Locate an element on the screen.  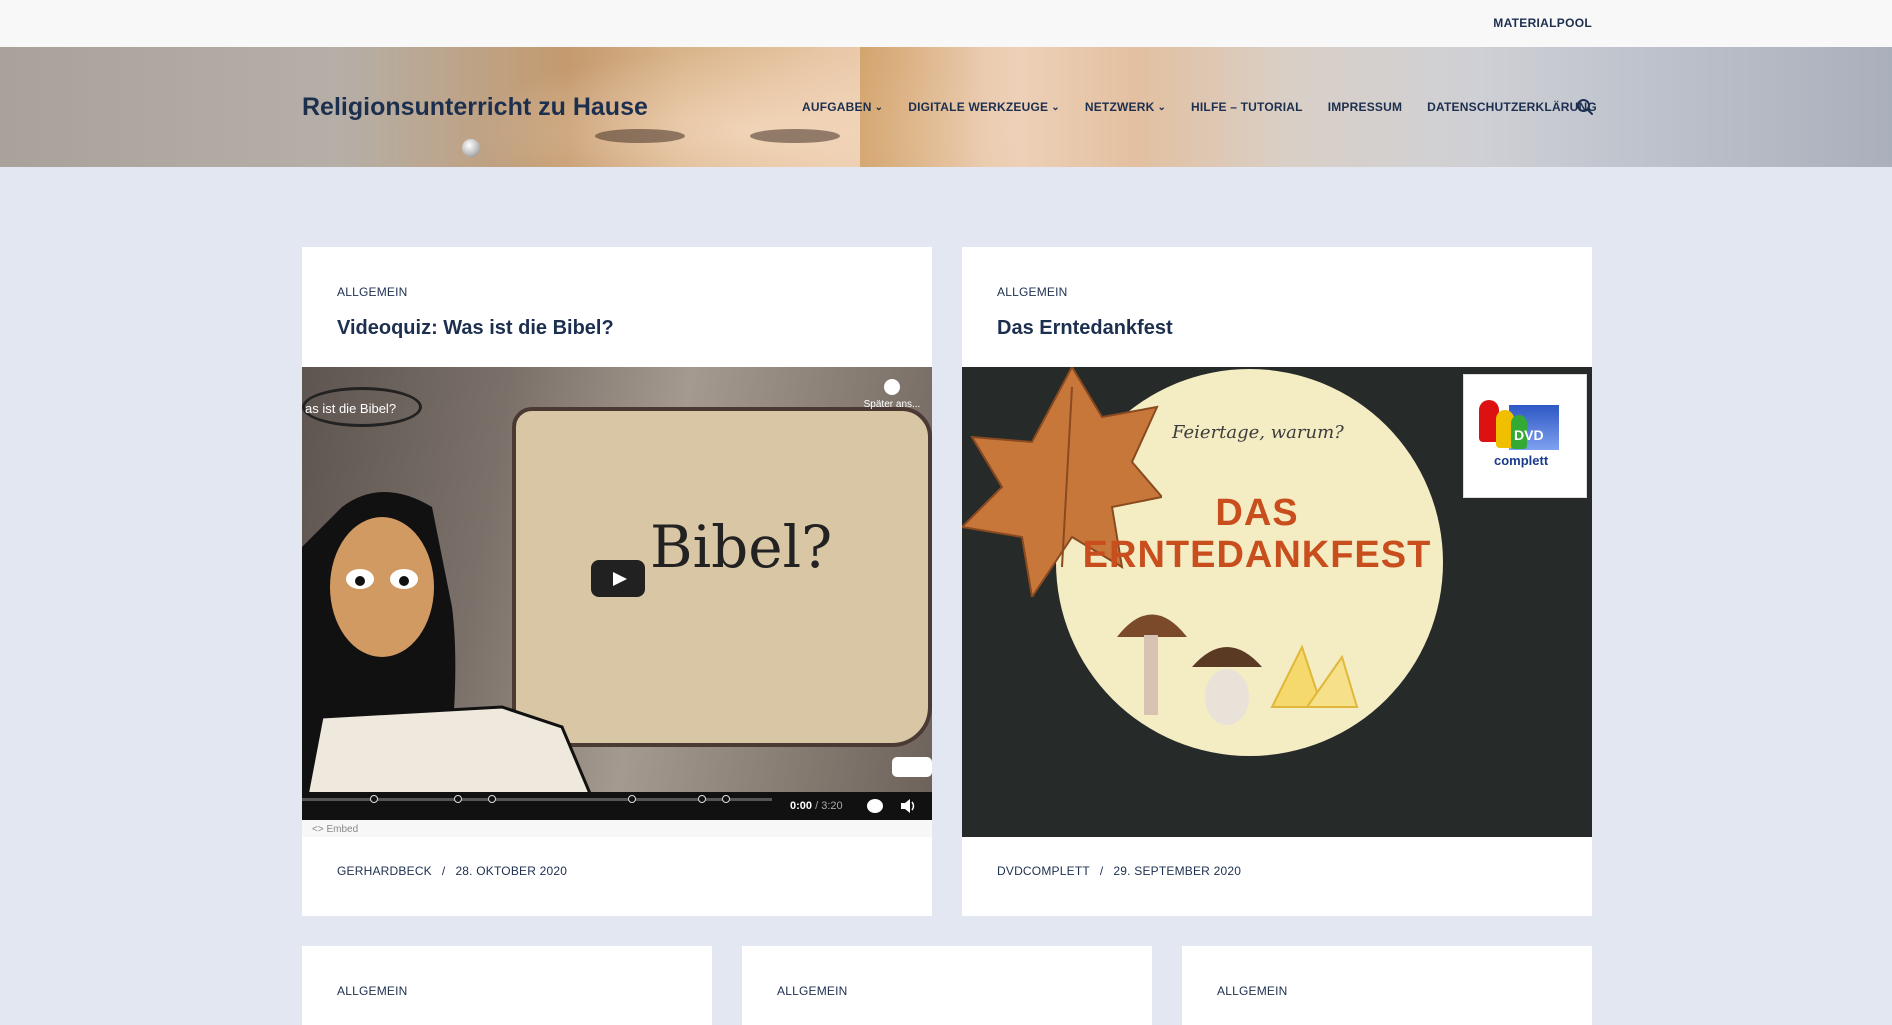
volume-icon is located at coordinates (908, 806).